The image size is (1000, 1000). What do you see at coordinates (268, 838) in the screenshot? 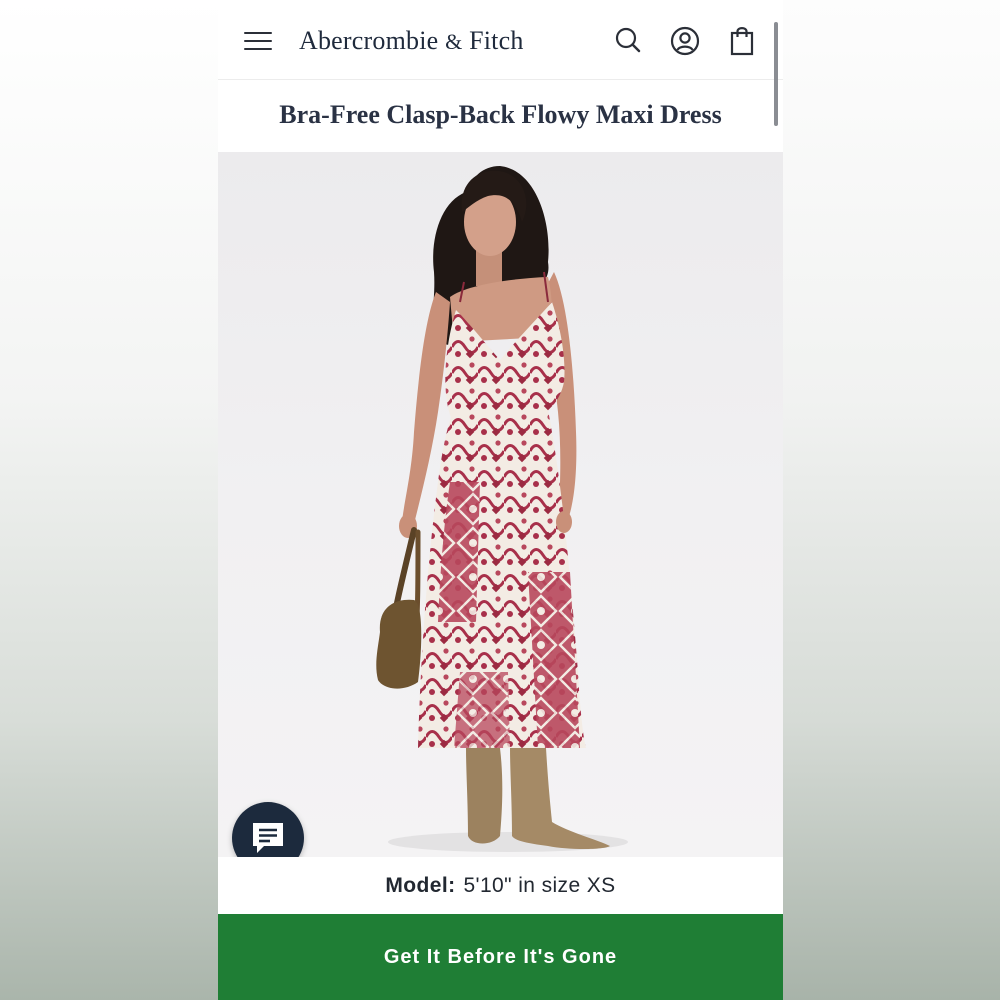
I see `chat-icon` at bounding box center [268, 838].